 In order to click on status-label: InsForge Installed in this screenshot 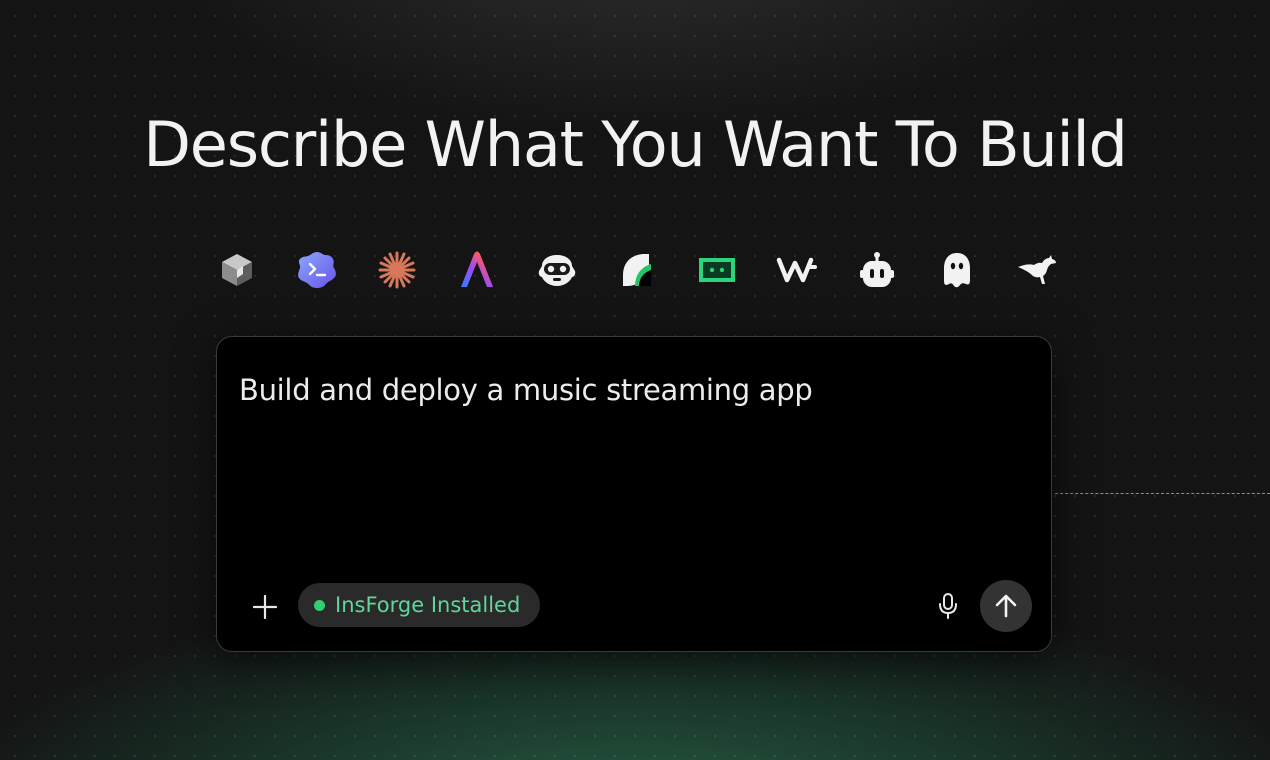, I will do `click(428, 605)`.